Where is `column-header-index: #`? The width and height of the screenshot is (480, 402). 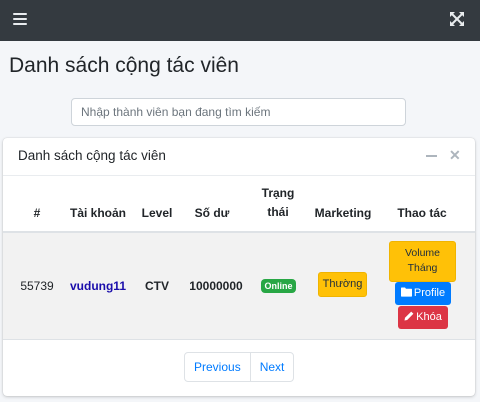 column-header-index: # is located at coordinates (37, 213).